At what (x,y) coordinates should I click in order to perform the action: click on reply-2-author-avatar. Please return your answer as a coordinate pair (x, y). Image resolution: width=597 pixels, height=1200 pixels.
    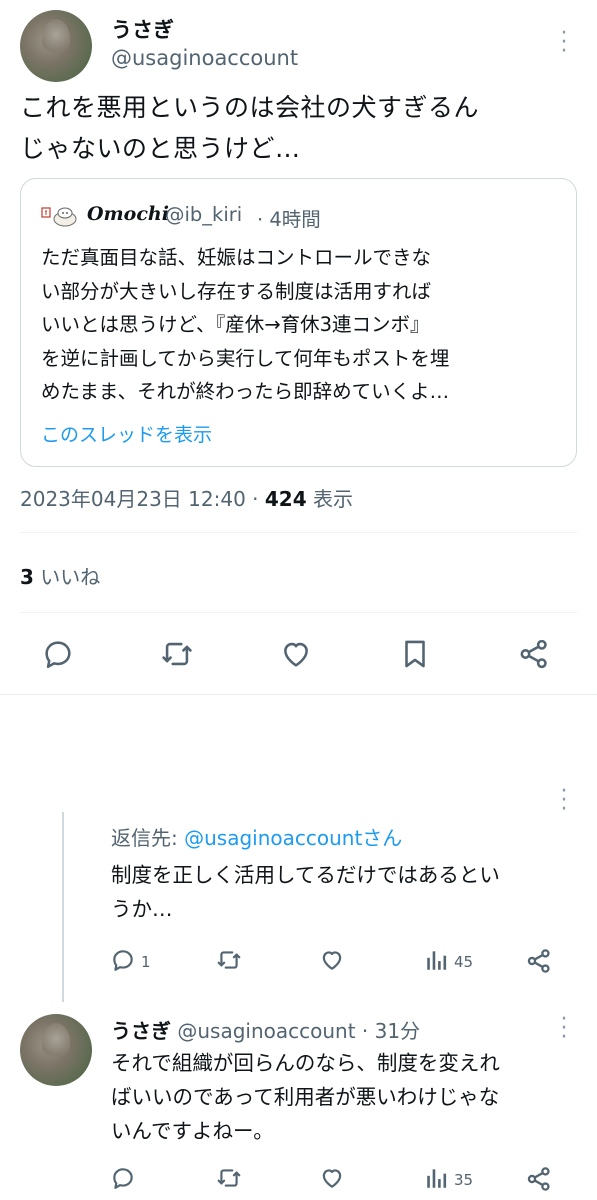
    Looking at the image, I should click on (56, 1050).